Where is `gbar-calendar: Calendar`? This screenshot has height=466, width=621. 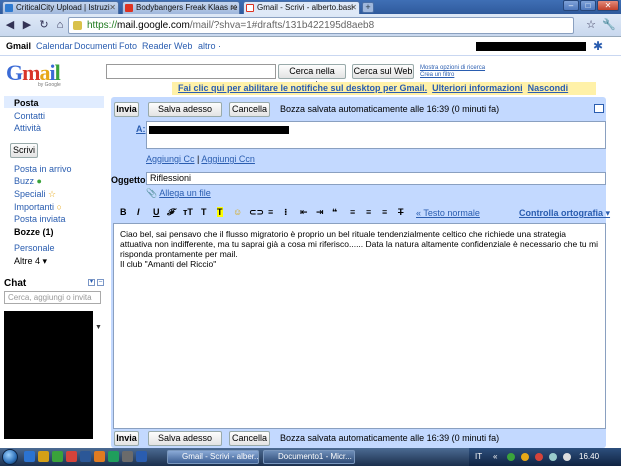 gbar-calendar: Calendar is located at coordinates (54, 46).